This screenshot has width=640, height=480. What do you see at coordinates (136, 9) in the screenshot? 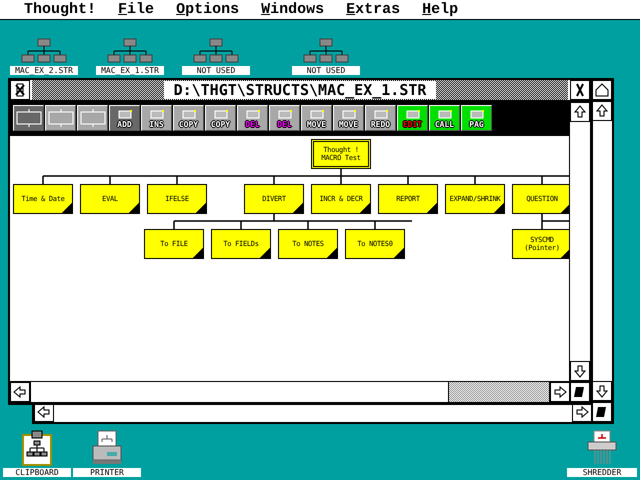
I see `menu-item: File` at bounding box center [136, 9].